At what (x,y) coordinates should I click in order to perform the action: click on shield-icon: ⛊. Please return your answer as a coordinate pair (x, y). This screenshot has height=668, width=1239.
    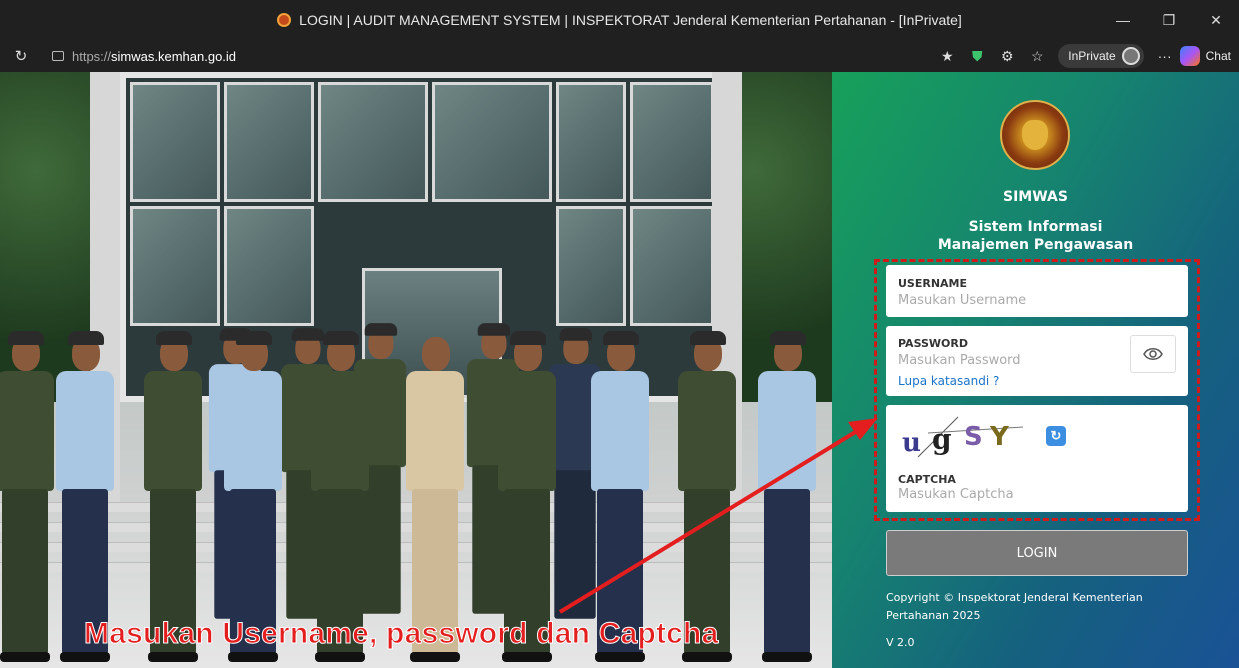
    Looking at the image, I should click on (977, 56).